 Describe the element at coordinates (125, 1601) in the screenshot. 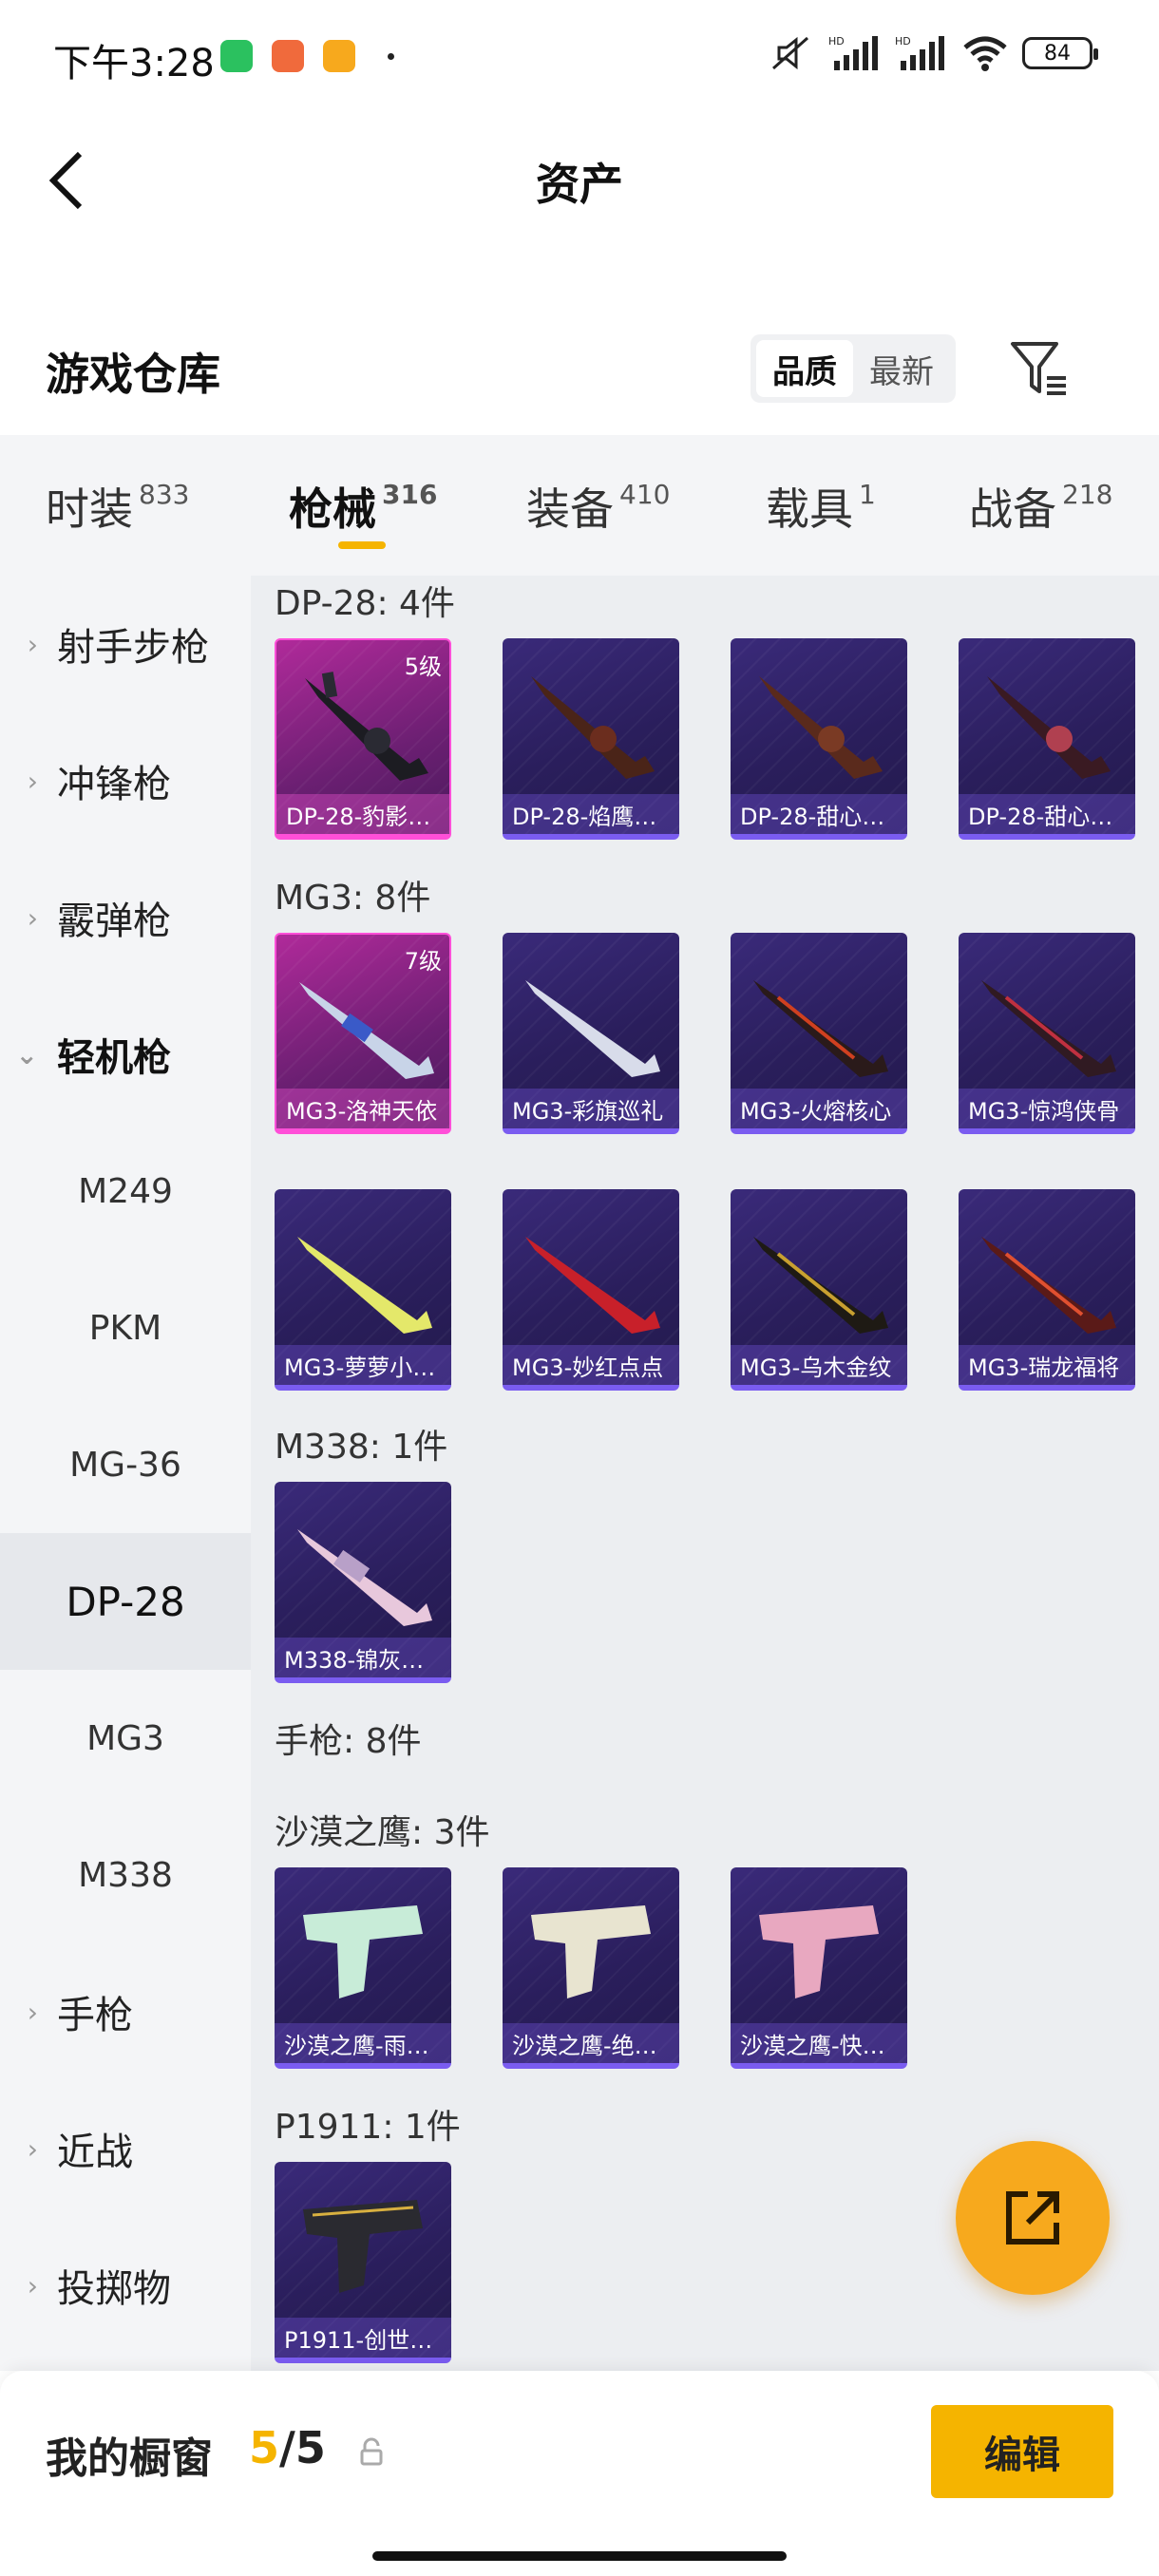

I see `sidebar-item-dp28: DP-28` at that location.